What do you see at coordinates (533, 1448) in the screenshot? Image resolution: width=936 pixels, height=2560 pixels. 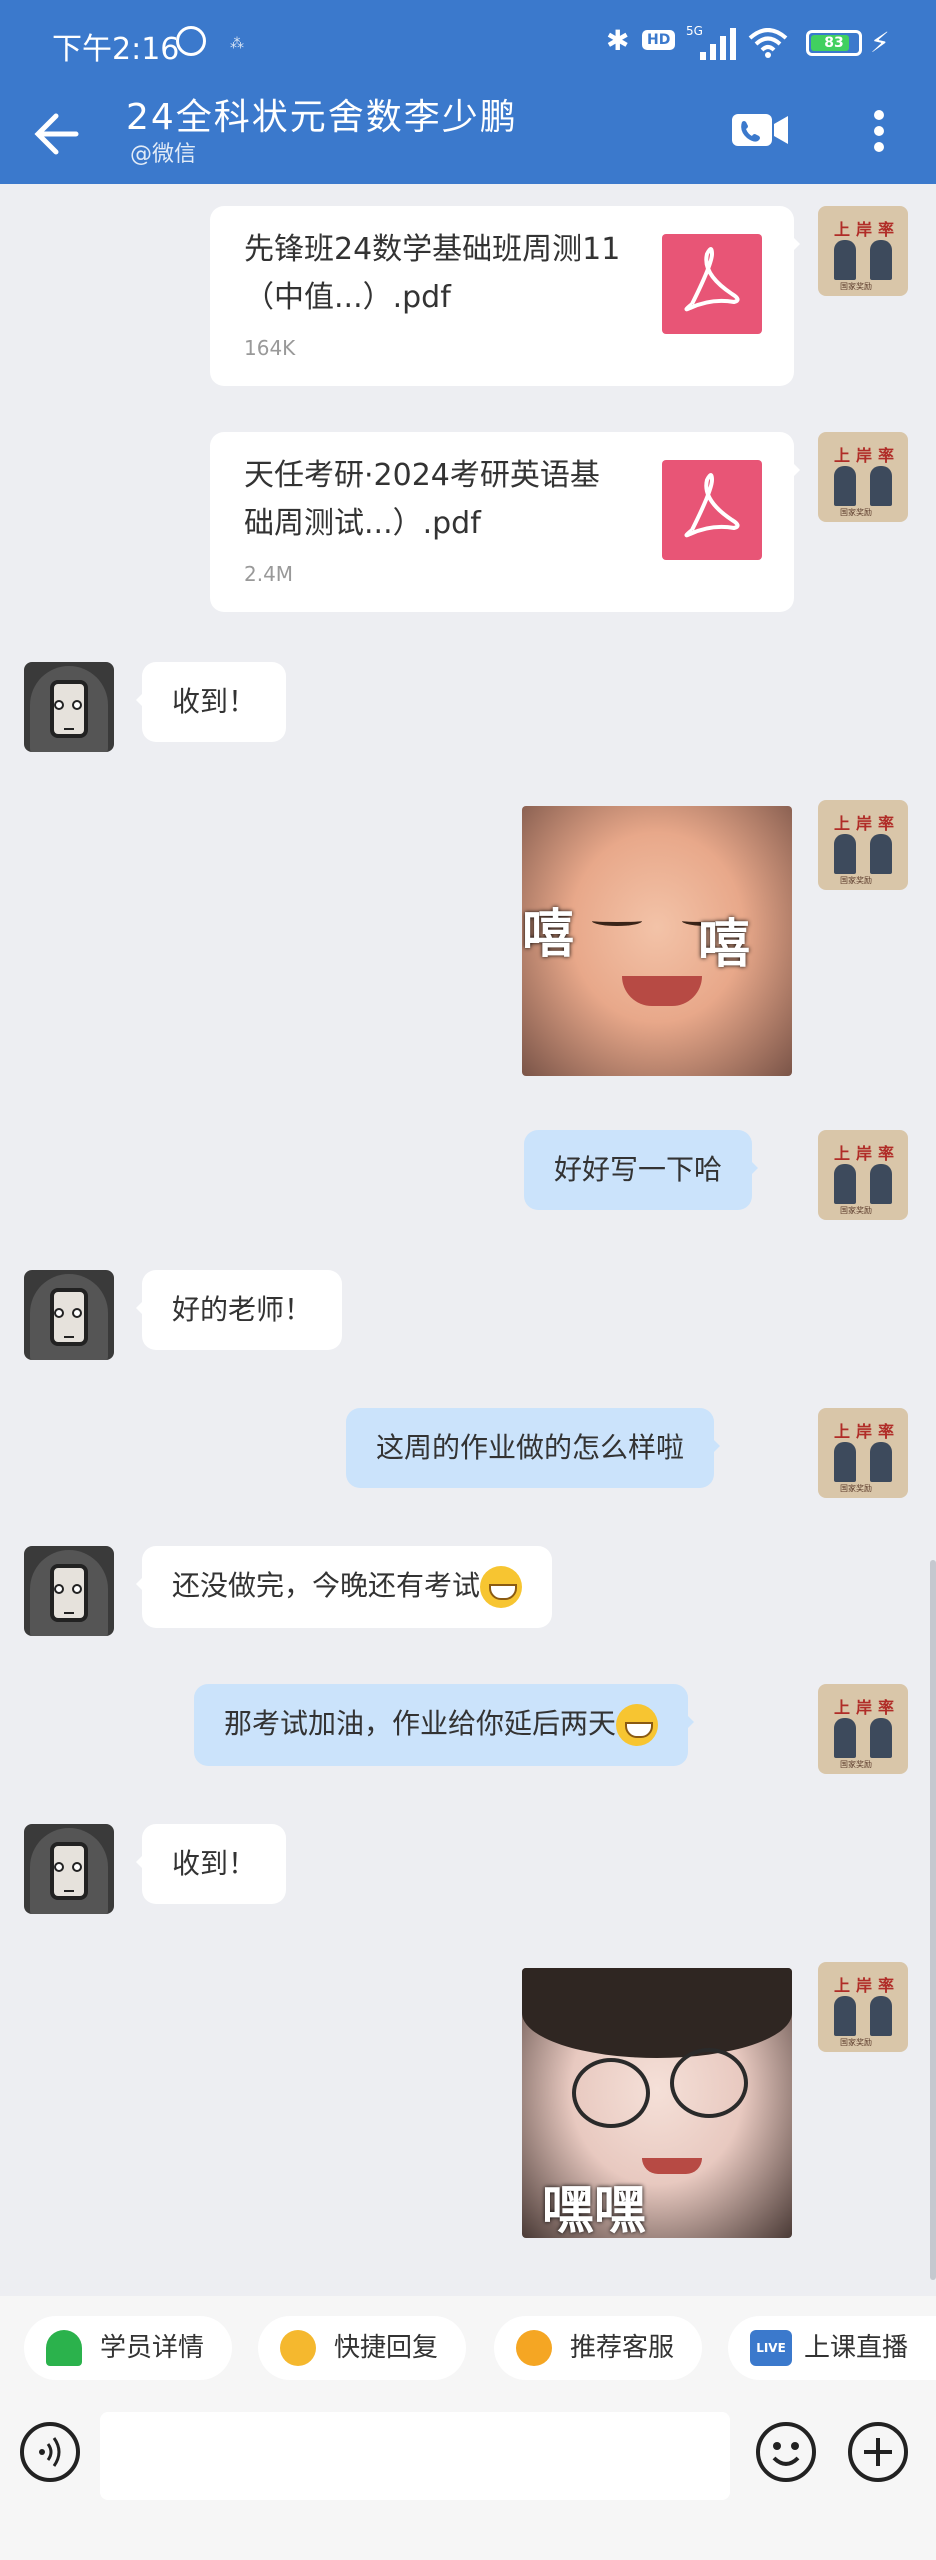 I see `message-bubble: 这周的作业做的怎么样啦` at bounding box center [533, 1448].